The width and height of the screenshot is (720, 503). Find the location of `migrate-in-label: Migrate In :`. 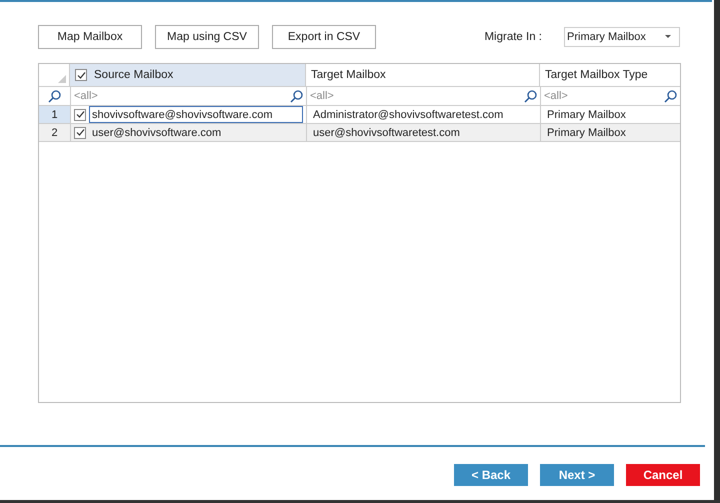

migrate-in-label: Migrate In : is located at coordinates (513, 37).